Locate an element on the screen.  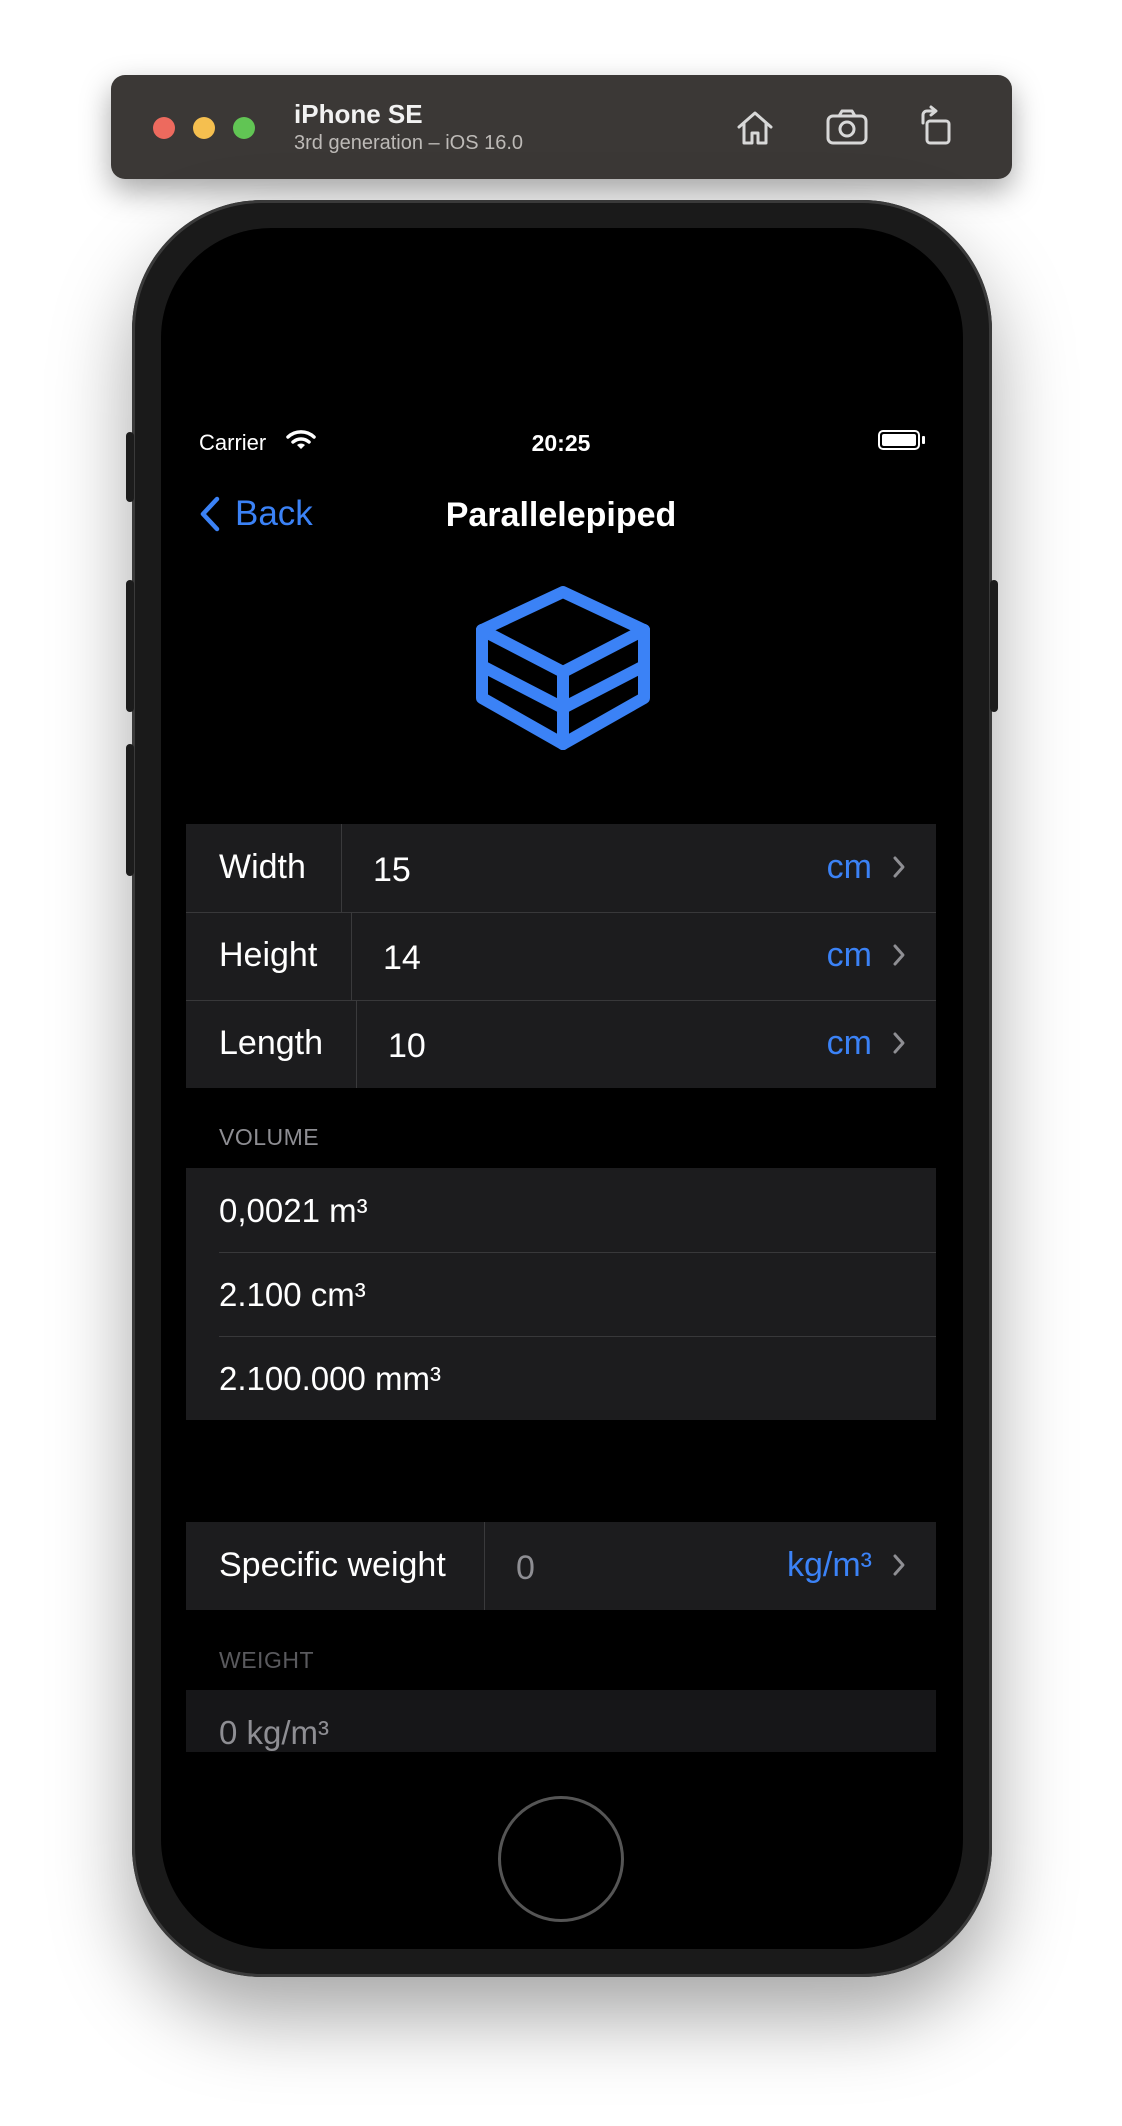
home-button is located at coordinates (561, 1859).